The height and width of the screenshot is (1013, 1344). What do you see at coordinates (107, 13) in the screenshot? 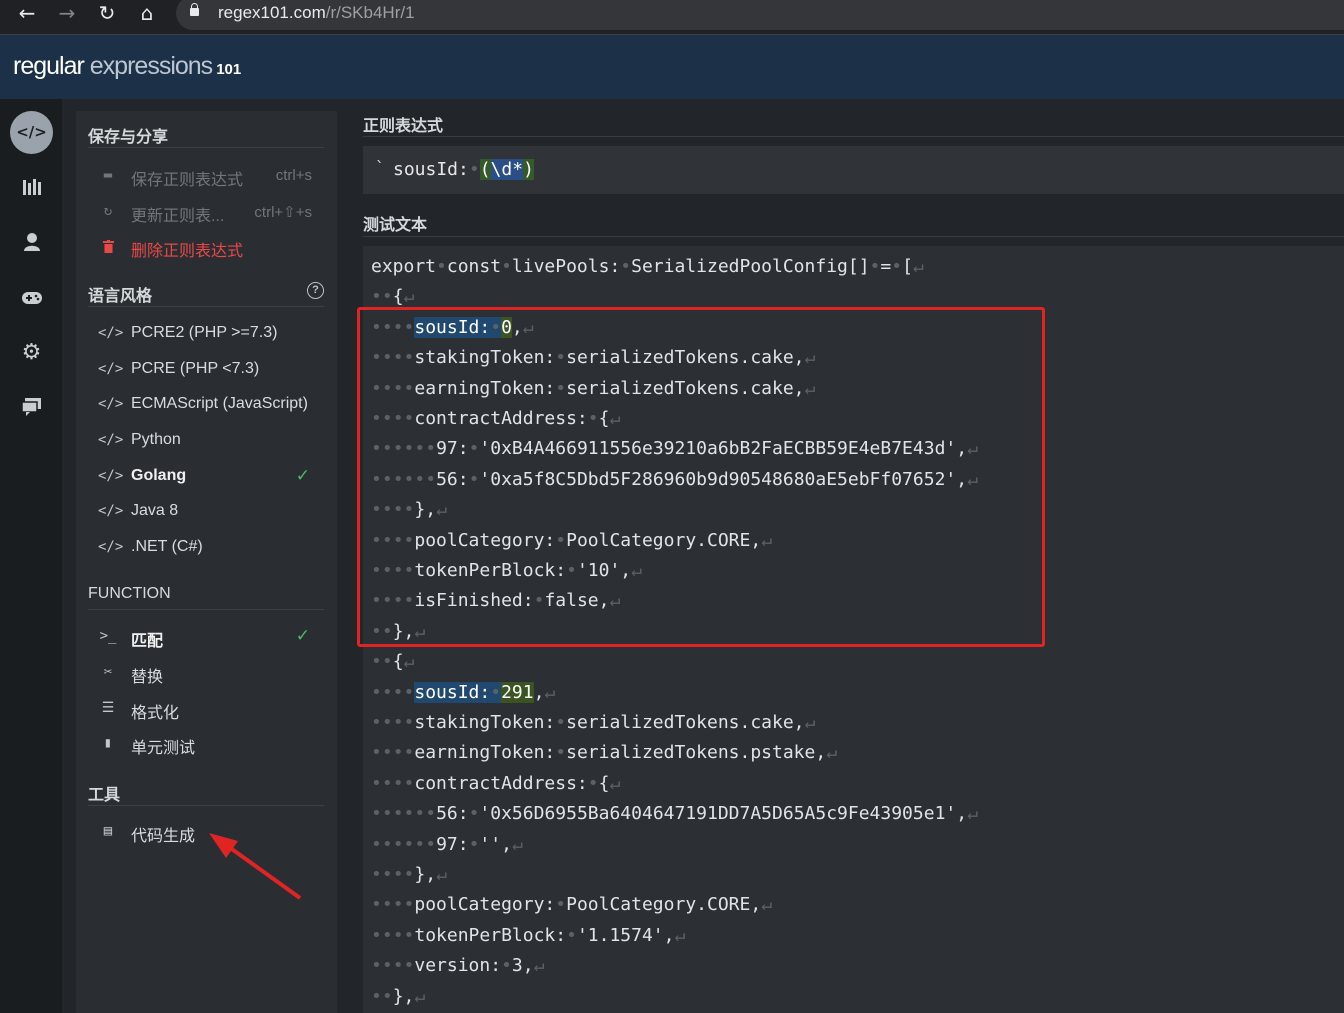
I see `reload-icon: ↻` at bounding box center [107, 13].